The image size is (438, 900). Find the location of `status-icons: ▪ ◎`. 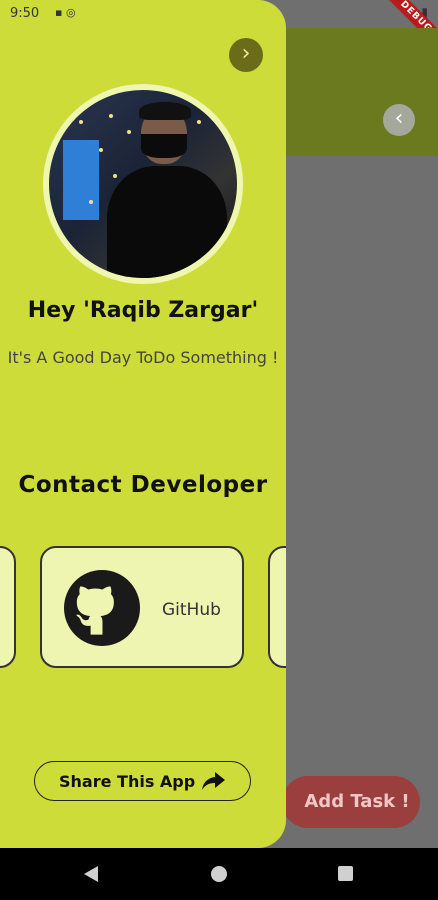

status-icons: ▪ ◎ is located at coordinates (65, 12).